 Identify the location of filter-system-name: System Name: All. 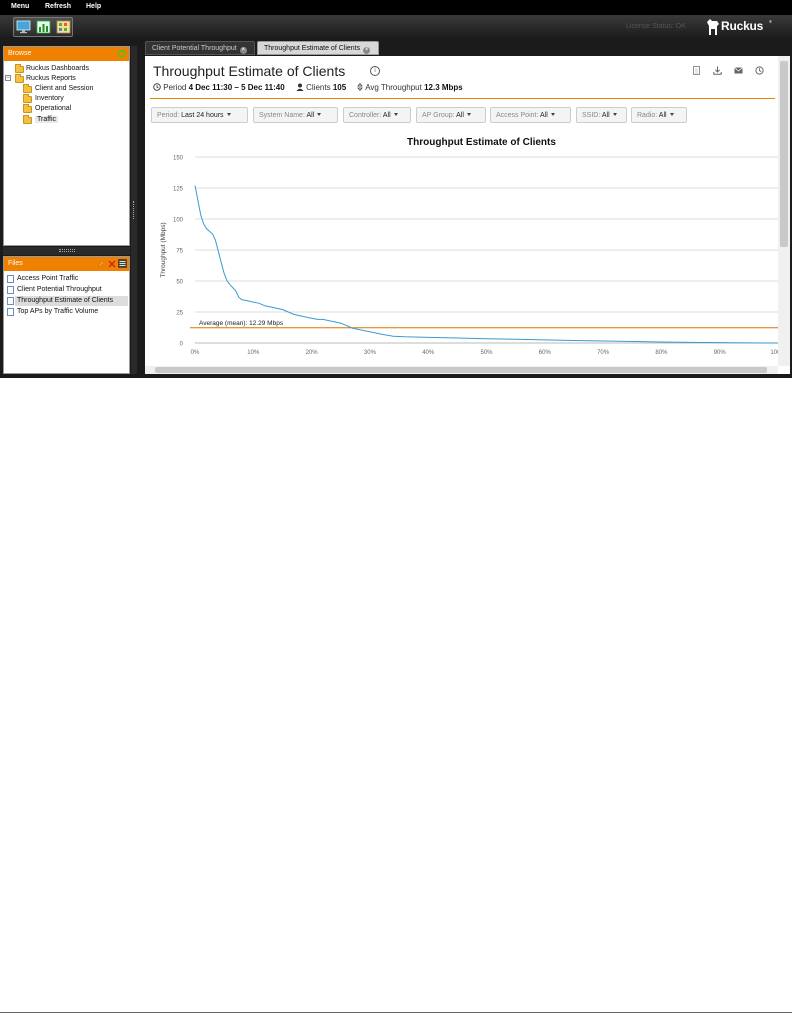
(295, 115).